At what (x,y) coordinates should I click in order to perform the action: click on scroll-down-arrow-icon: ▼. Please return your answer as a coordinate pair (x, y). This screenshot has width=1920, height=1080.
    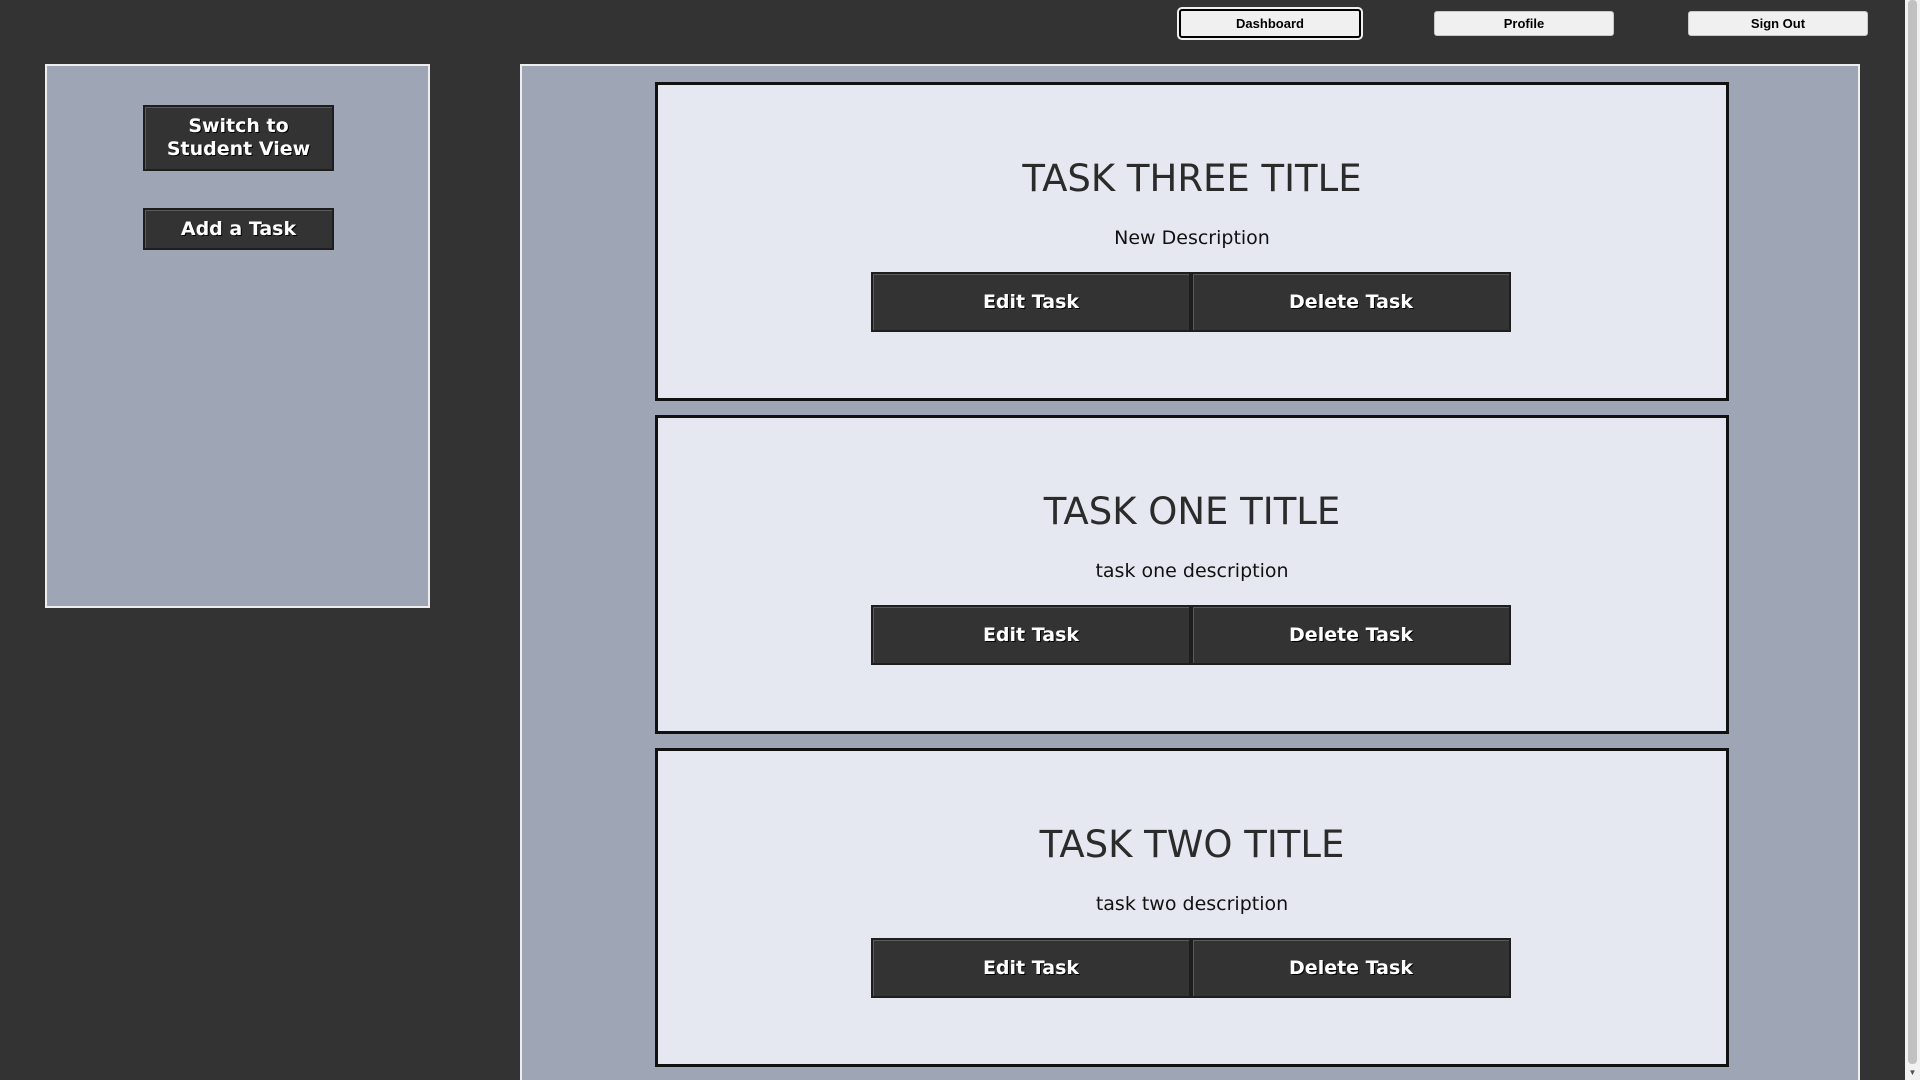
    Looking at the image, I should click on (1912, 1072).